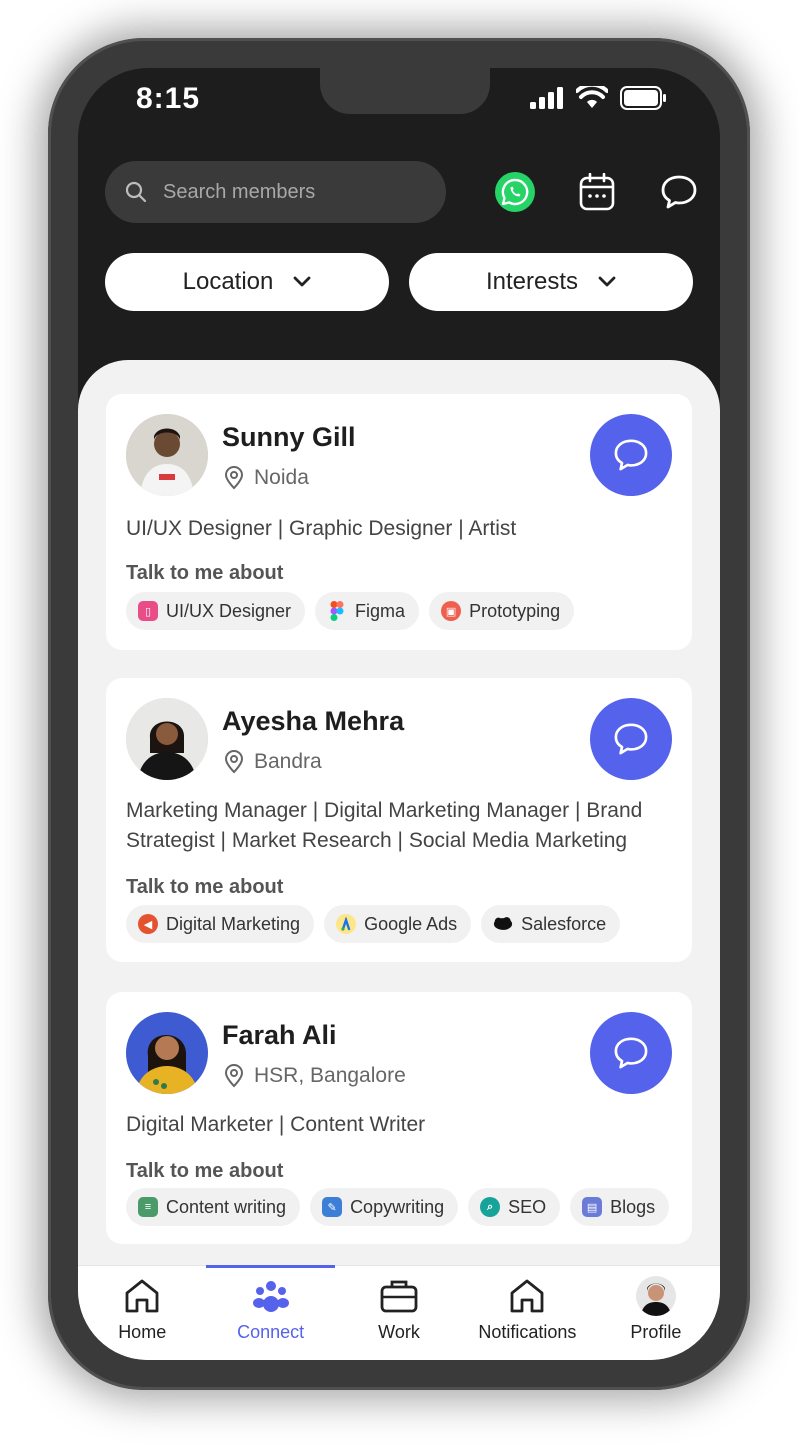  Describe the element at coordinates (546, 98) in the screenshot. I see `cellular-signal-icon` at that location.